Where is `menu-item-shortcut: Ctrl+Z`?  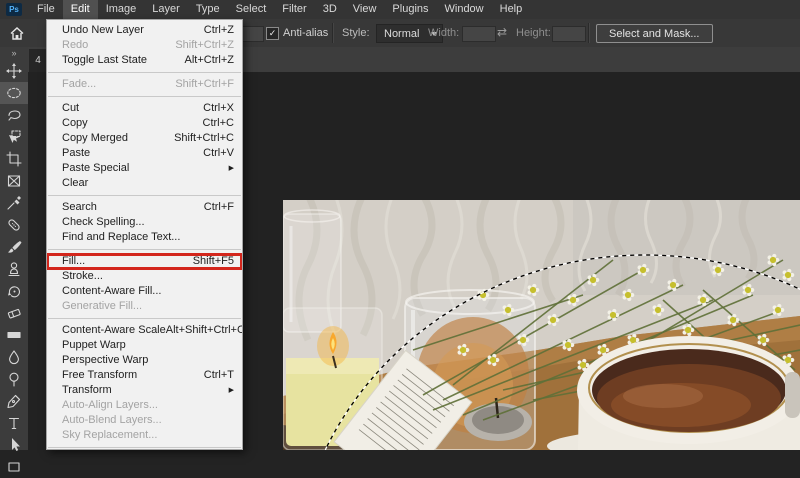 menu-item-shortcut: Ctrl+Z is located at coordinates (218, 30).